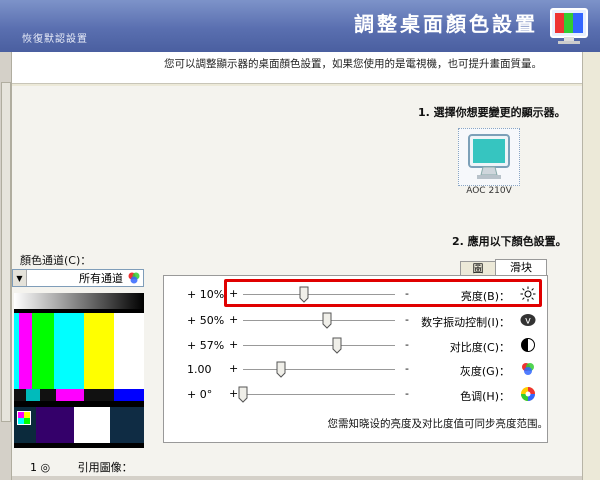 This screenshot has width=600, height=480. I want to click on slider-row: + 0° + - 色调(H)：, so click(355, 395).